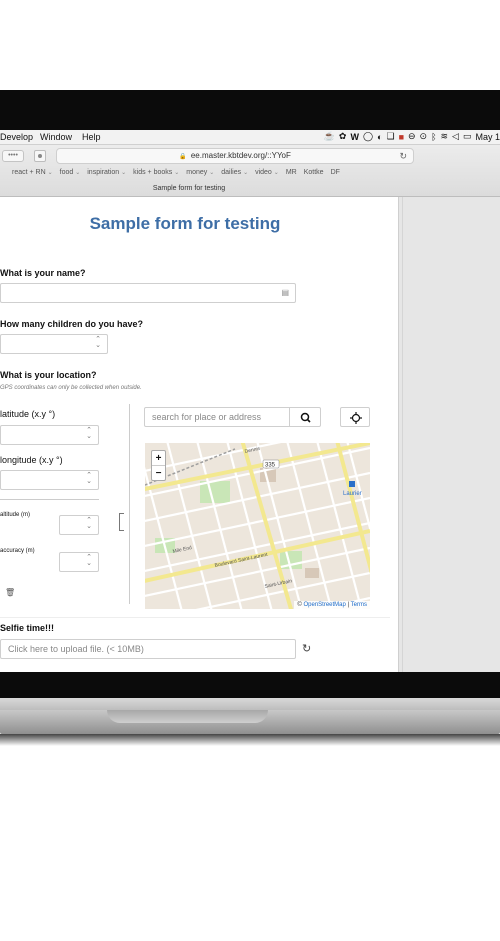 This screenshot has height=941, width=500. I want to click on volume-icon: ◁, so click(455, 136).